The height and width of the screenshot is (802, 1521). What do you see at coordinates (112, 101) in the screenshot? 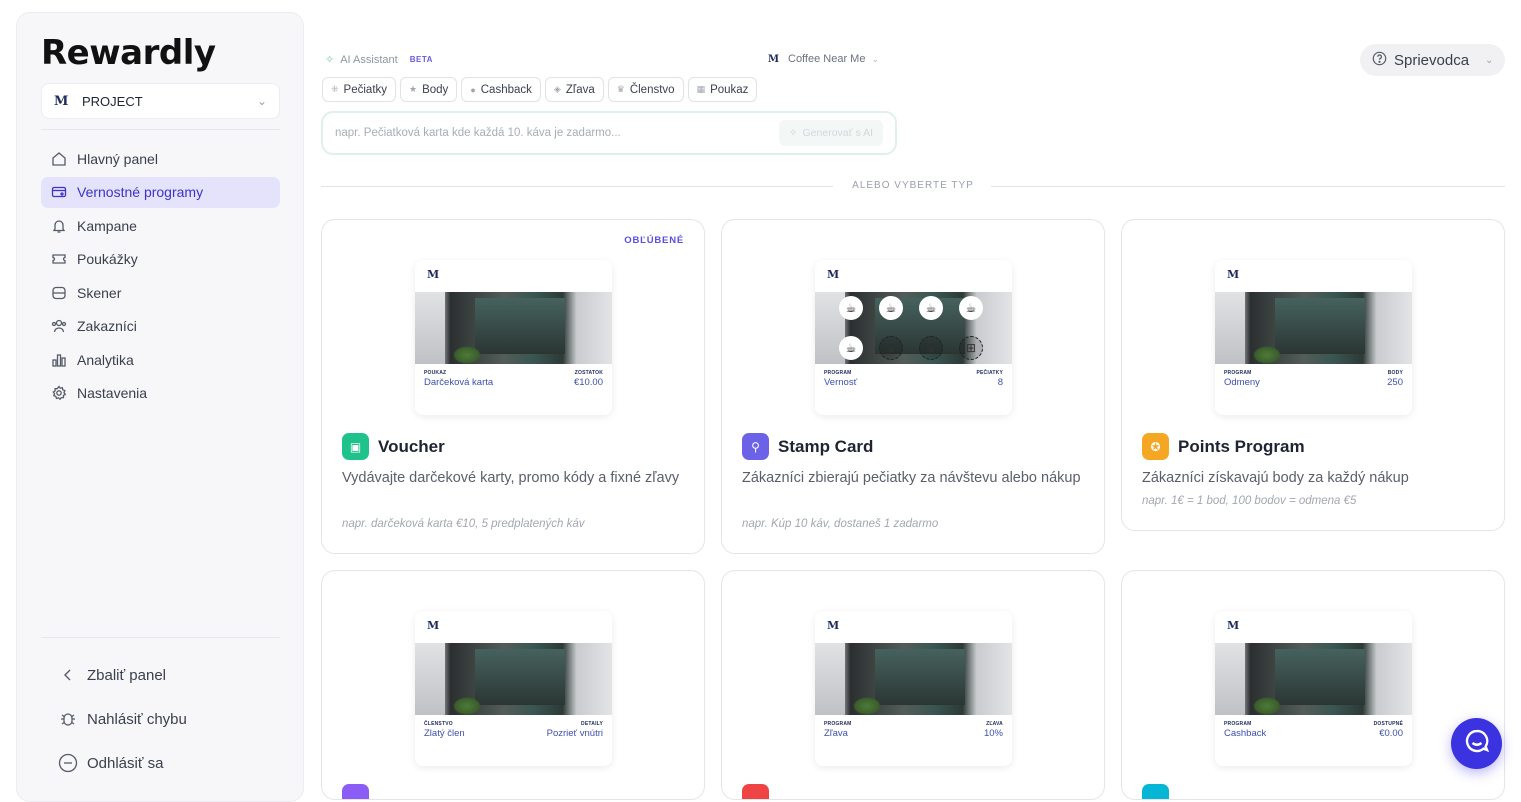
I see `project-label: PROJECT` at bounding box center [112, 101].